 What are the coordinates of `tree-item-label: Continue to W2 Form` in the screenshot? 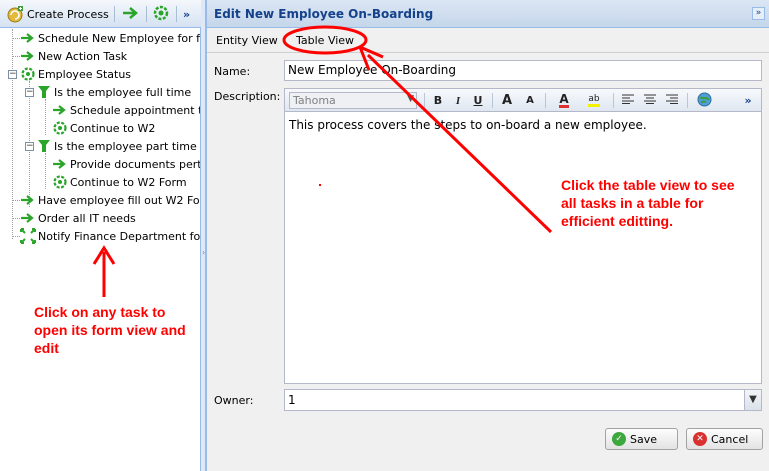 It's located at (128, 182).